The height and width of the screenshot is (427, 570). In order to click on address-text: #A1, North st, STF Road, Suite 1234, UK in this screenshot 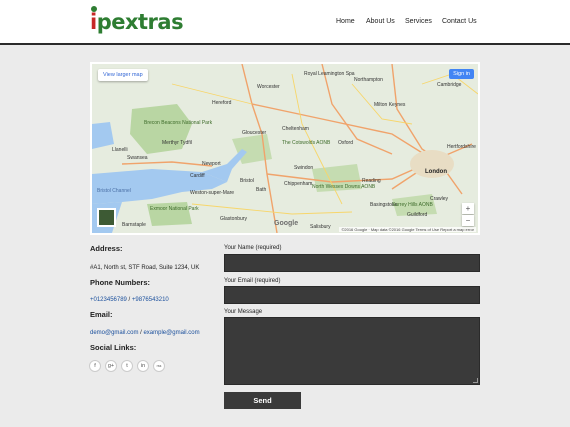, I will do `click(145, 268)`.